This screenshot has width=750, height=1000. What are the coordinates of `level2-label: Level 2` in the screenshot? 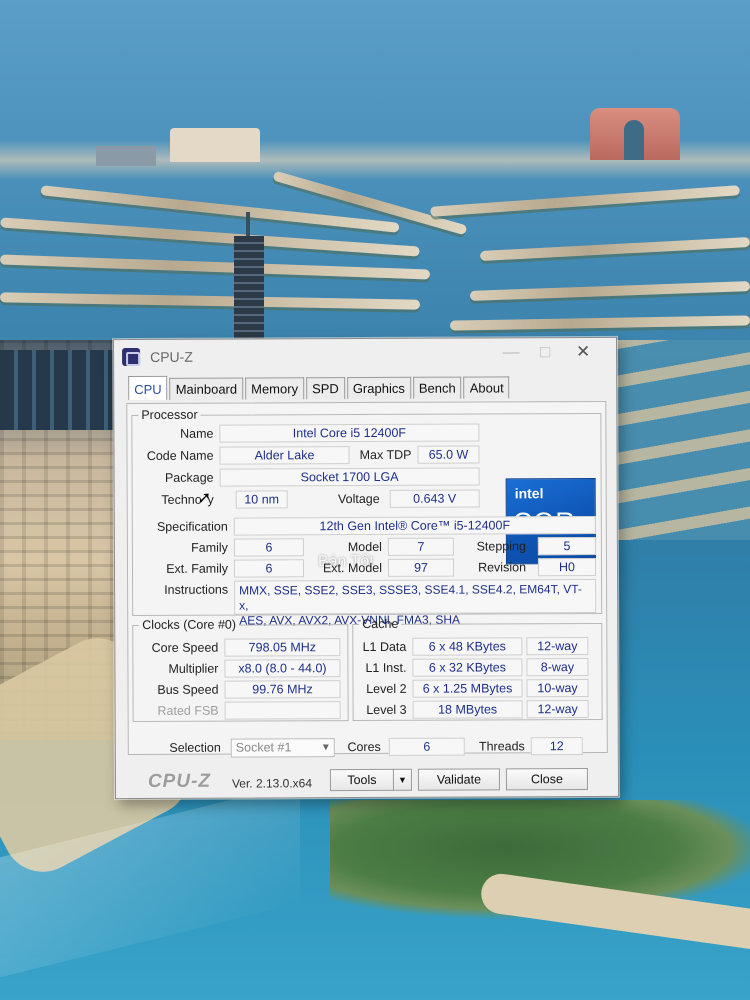 It's located at (386, 689).